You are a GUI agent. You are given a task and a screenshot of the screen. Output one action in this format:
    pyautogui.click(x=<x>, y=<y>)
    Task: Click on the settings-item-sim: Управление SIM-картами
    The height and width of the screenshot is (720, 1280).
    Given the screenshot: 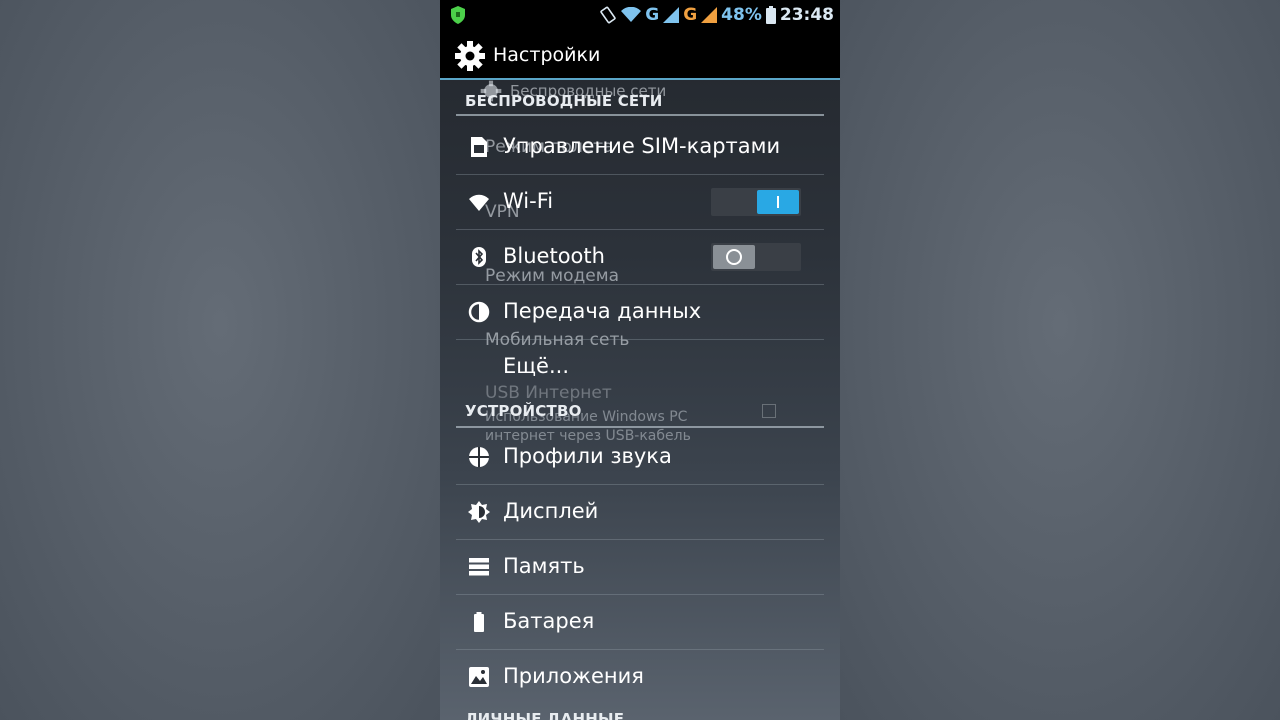 What is the action you would take?
    pyautogui.click(x=640, y=147)
    